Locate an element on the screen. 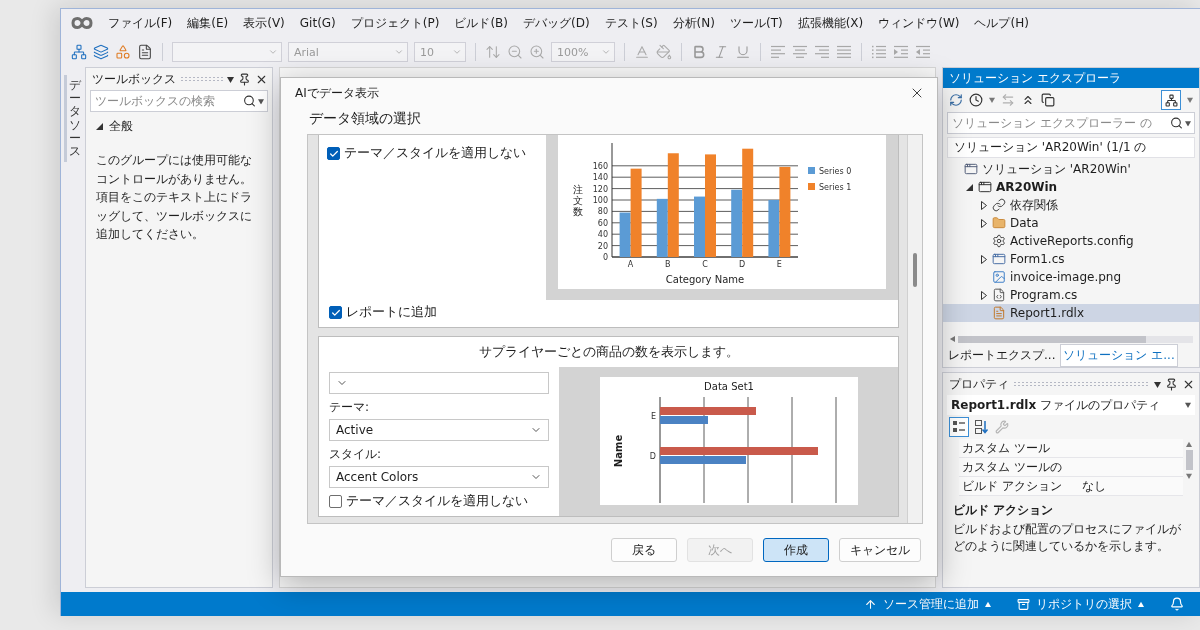 This screenshot has height=630, width=1200. status-item: ソース管理に追加 is located at coordinates (927, 604).